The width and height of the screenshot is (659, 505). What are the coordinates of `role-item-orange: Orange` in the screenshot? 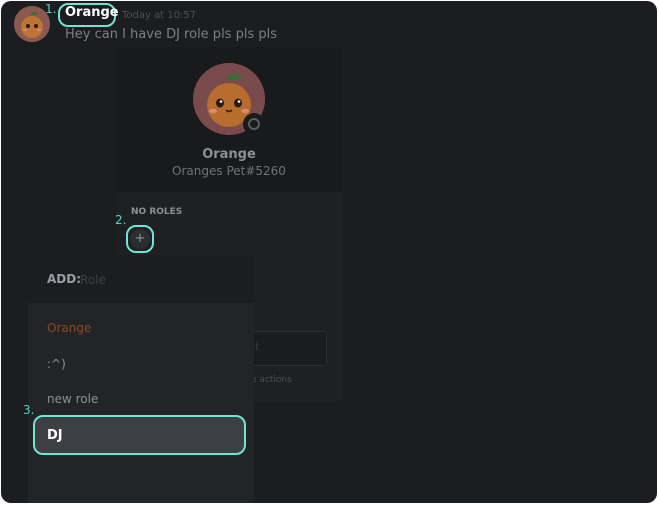 It's located at (69, 328).